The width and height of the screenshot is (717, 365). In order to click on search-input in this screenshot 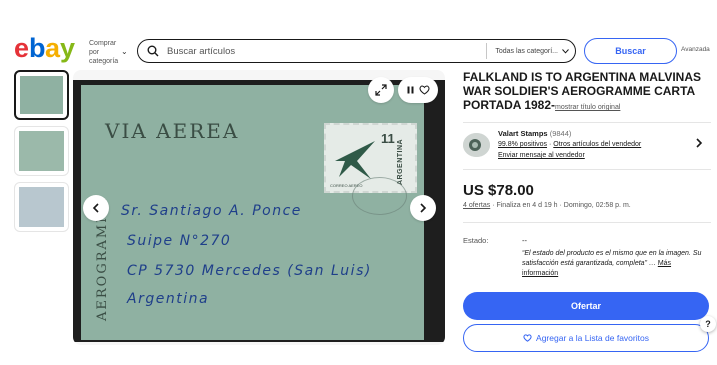, I will do `click(323, 51)`.